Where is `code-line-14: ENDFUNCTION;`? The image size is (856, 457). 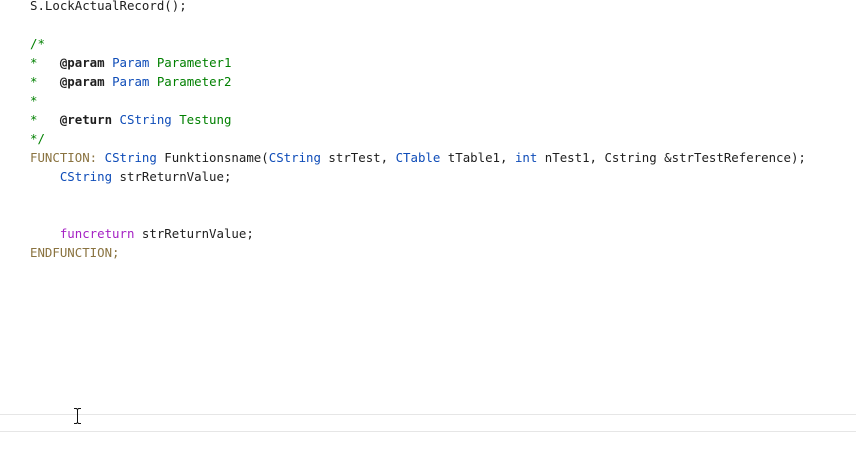
code-line-14: ENDFUNCTION; is located at coordinates (75, 252).